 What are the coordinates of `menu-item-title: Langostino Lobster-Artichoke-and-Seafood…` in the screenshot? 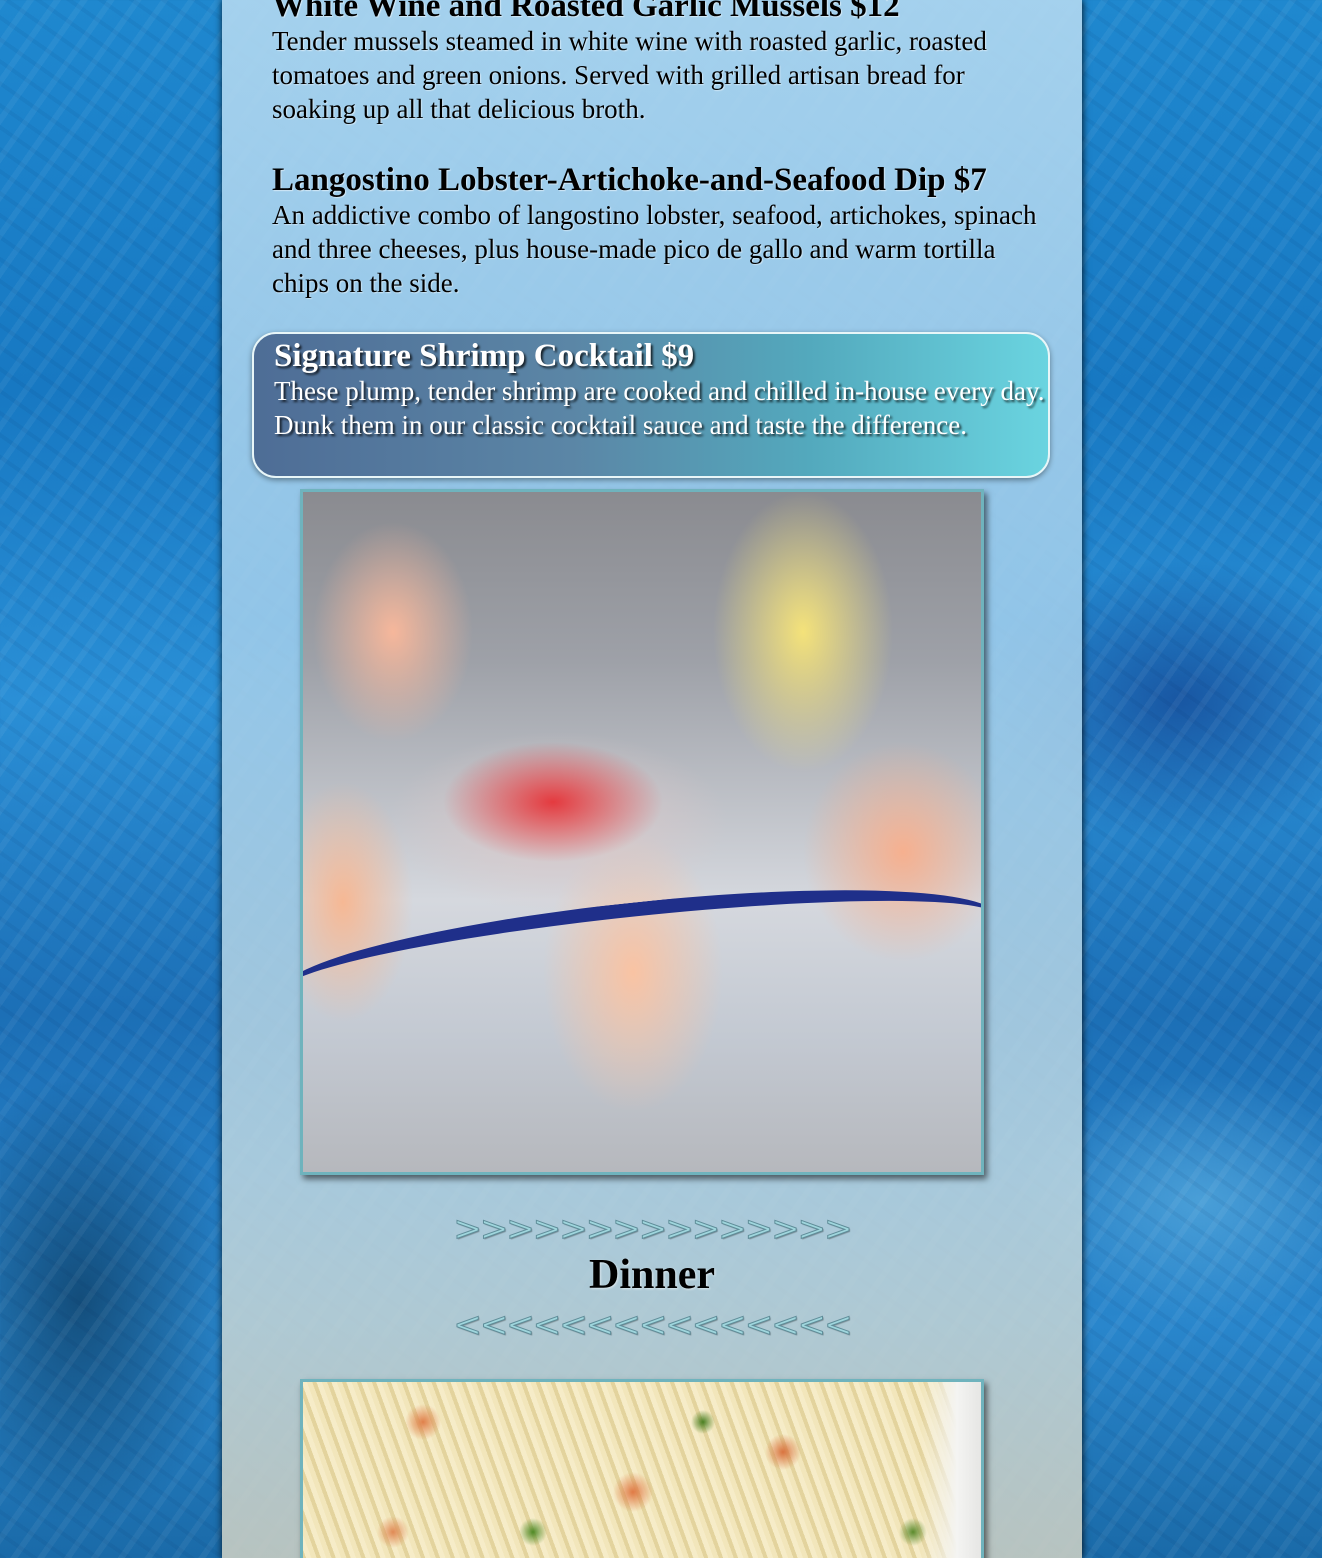 It's located at (629, 180).